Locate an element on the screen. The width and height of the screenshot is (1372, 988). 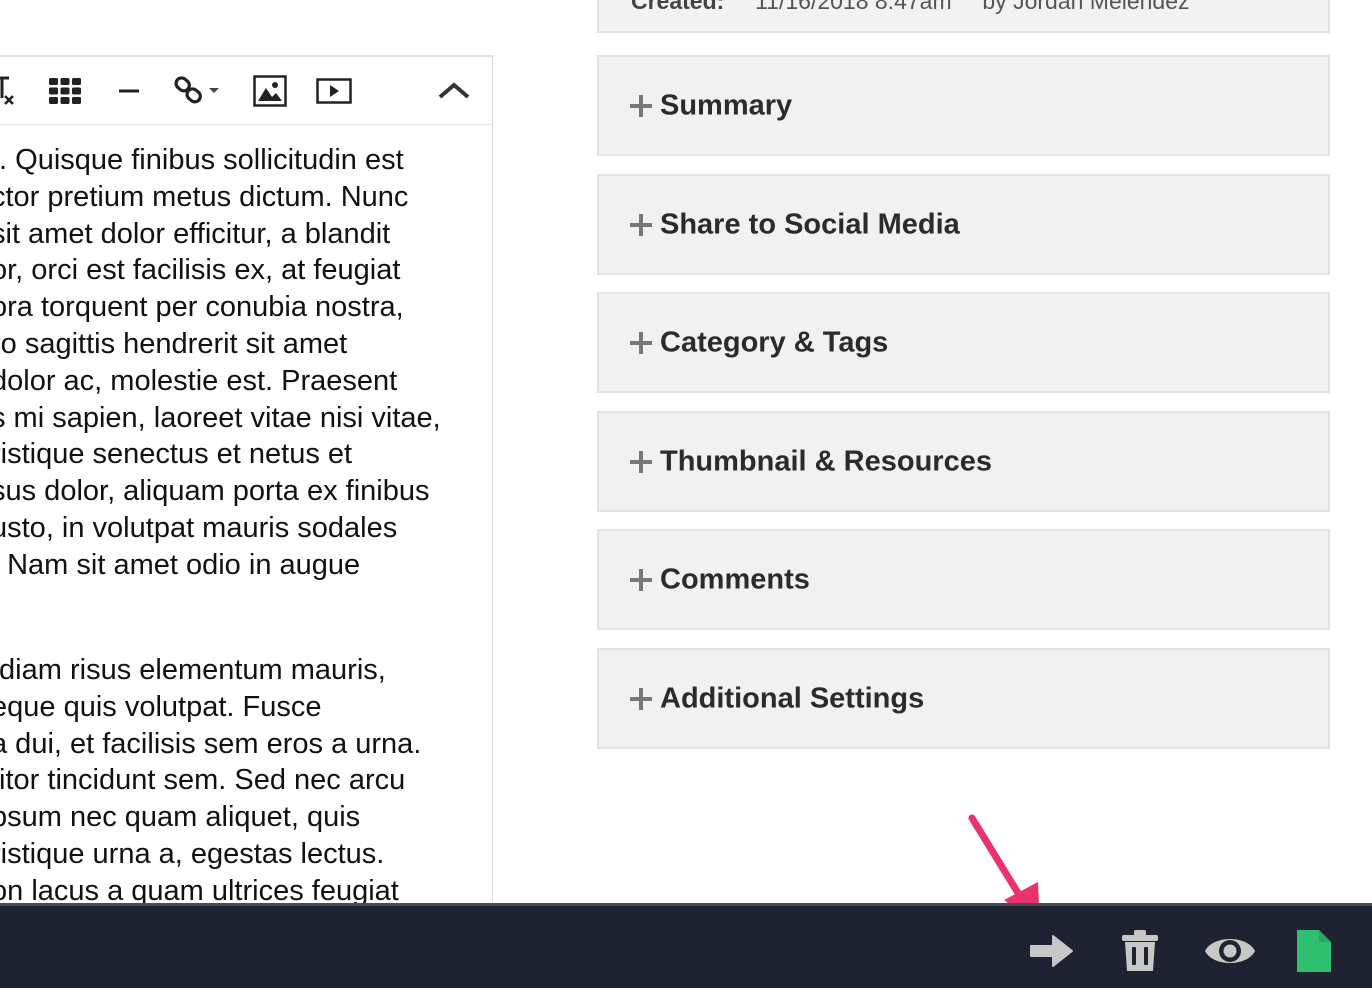
trash-icon is located at coordinates (1140, 951).